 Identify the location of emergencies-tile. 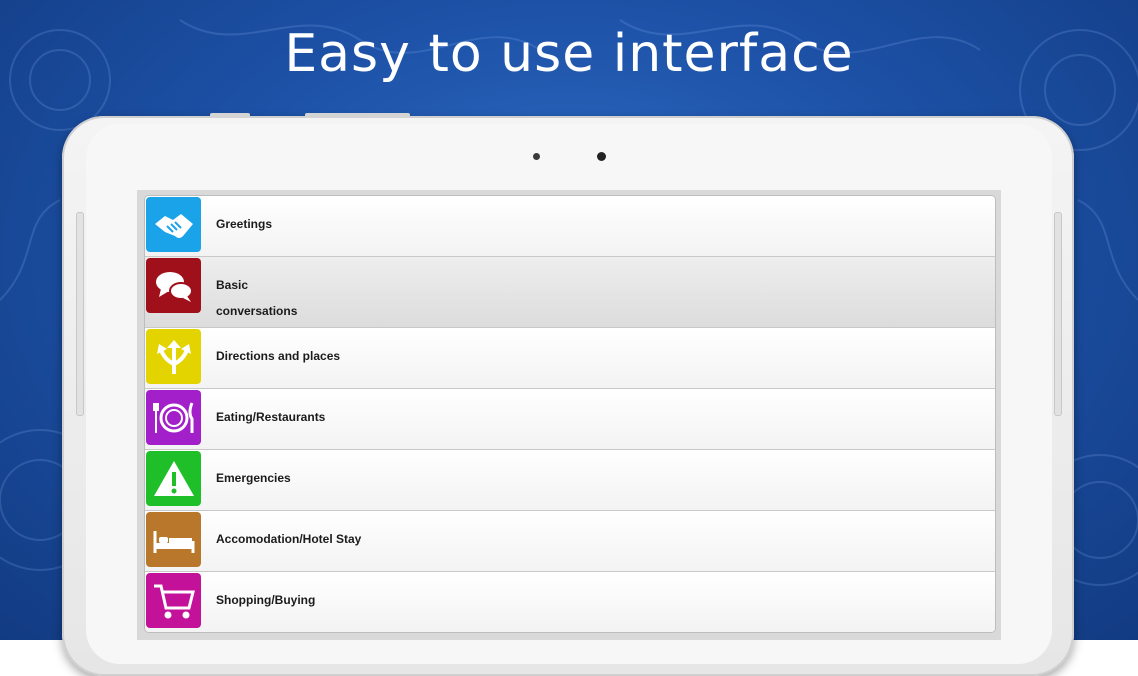
(173, 478).